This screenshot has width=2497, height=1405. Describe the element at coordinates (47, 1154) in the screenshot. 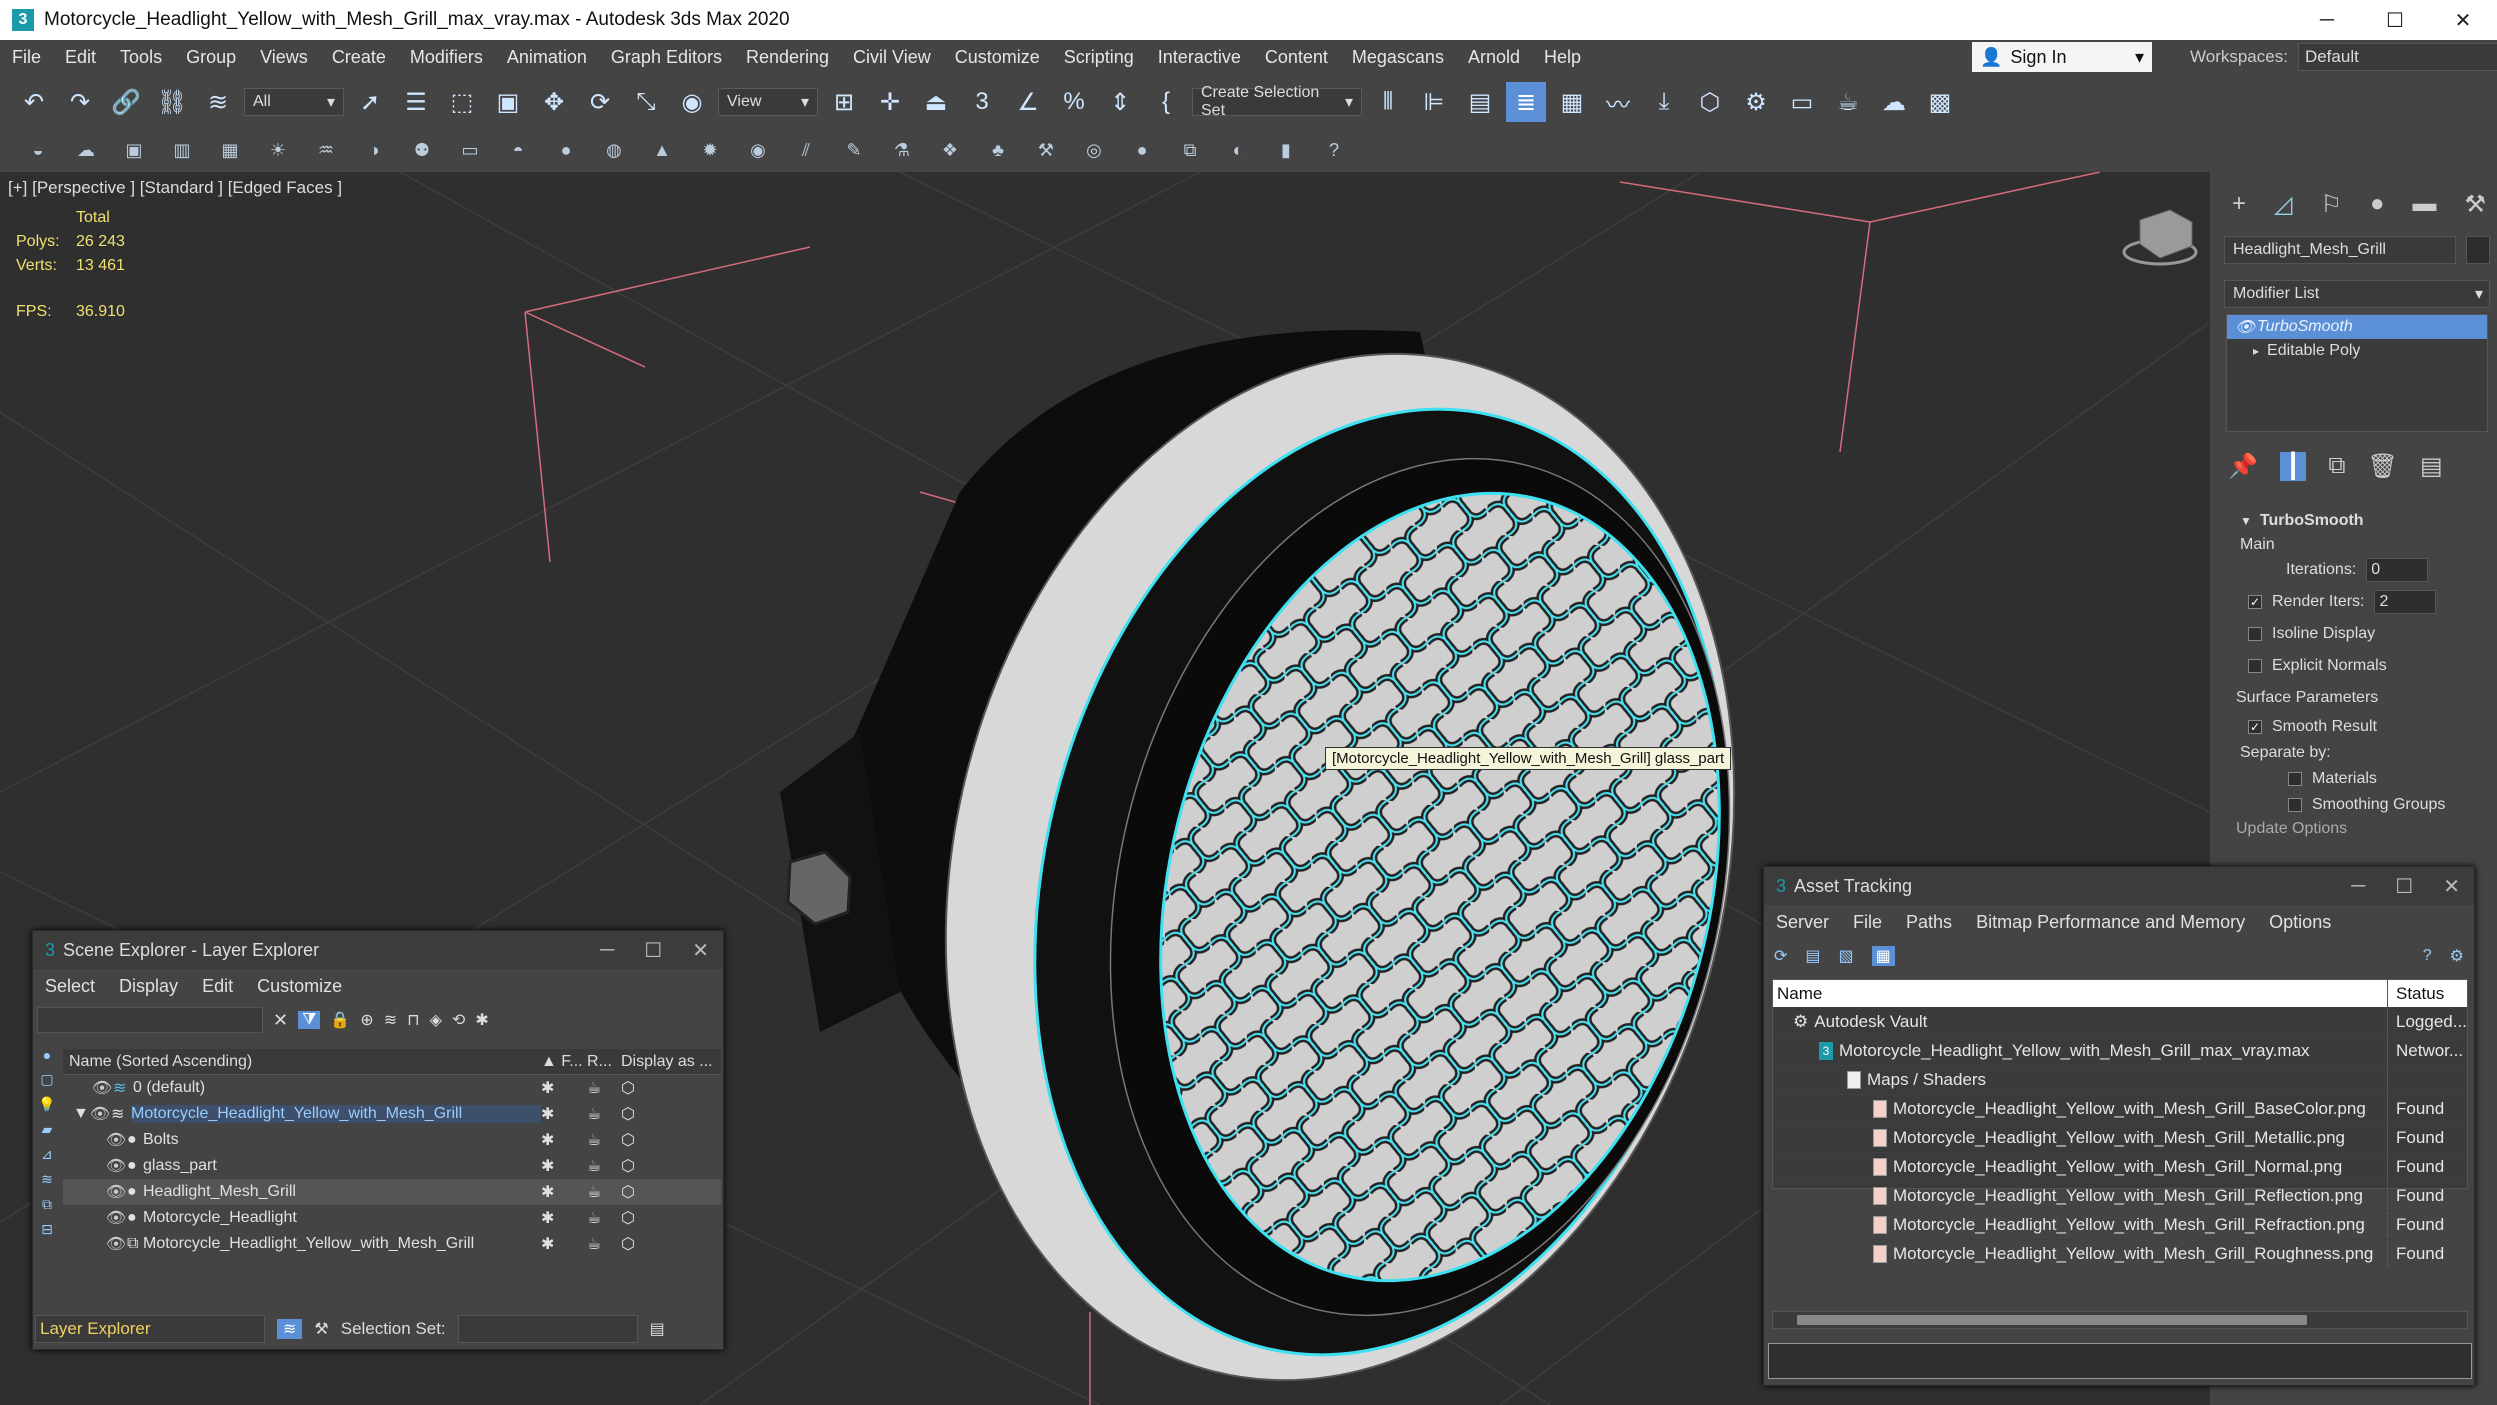

I see `display-helpers-icon: ⊿` at that location.